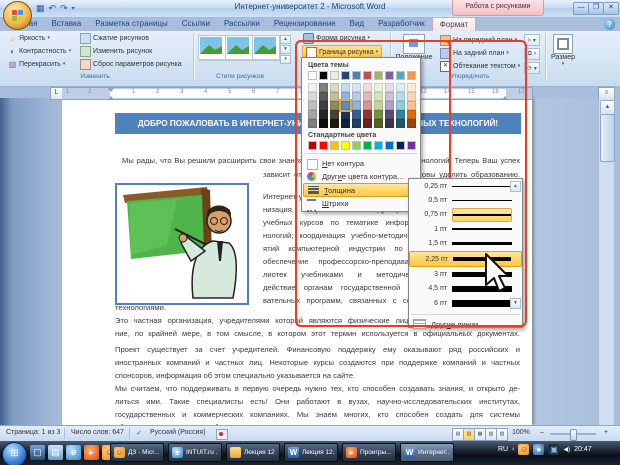  I want to click on scroll-up-icon: ▲, so click(607, 107).